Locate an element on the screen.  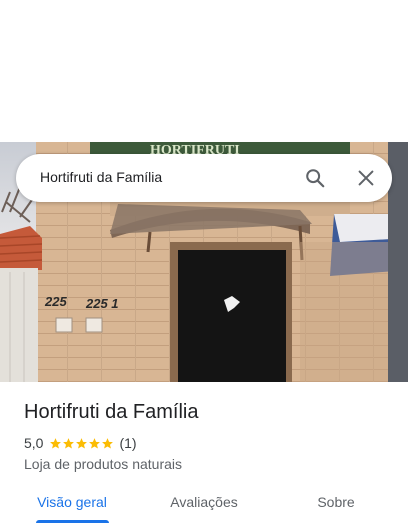
place-tabs: Visão geral Avaliações Sobre is located at coordinates (204, 504).